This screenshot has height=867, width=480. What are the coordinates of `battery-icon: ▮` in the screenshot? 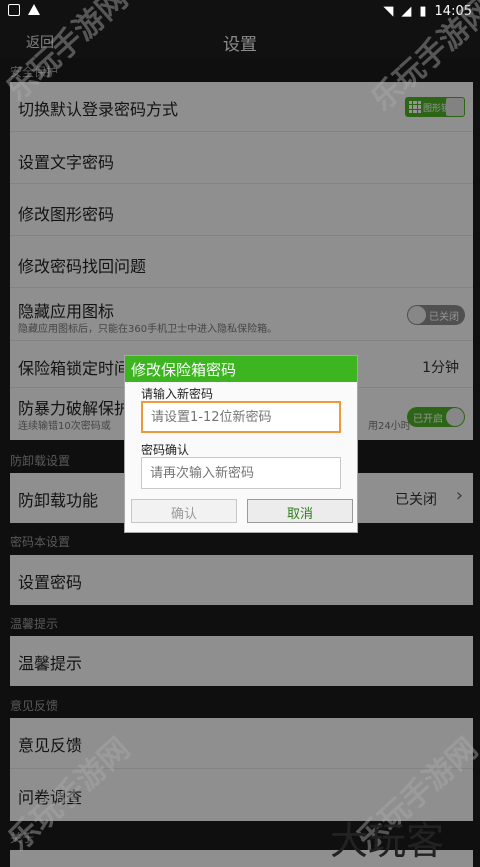 It's located at (423, 11).